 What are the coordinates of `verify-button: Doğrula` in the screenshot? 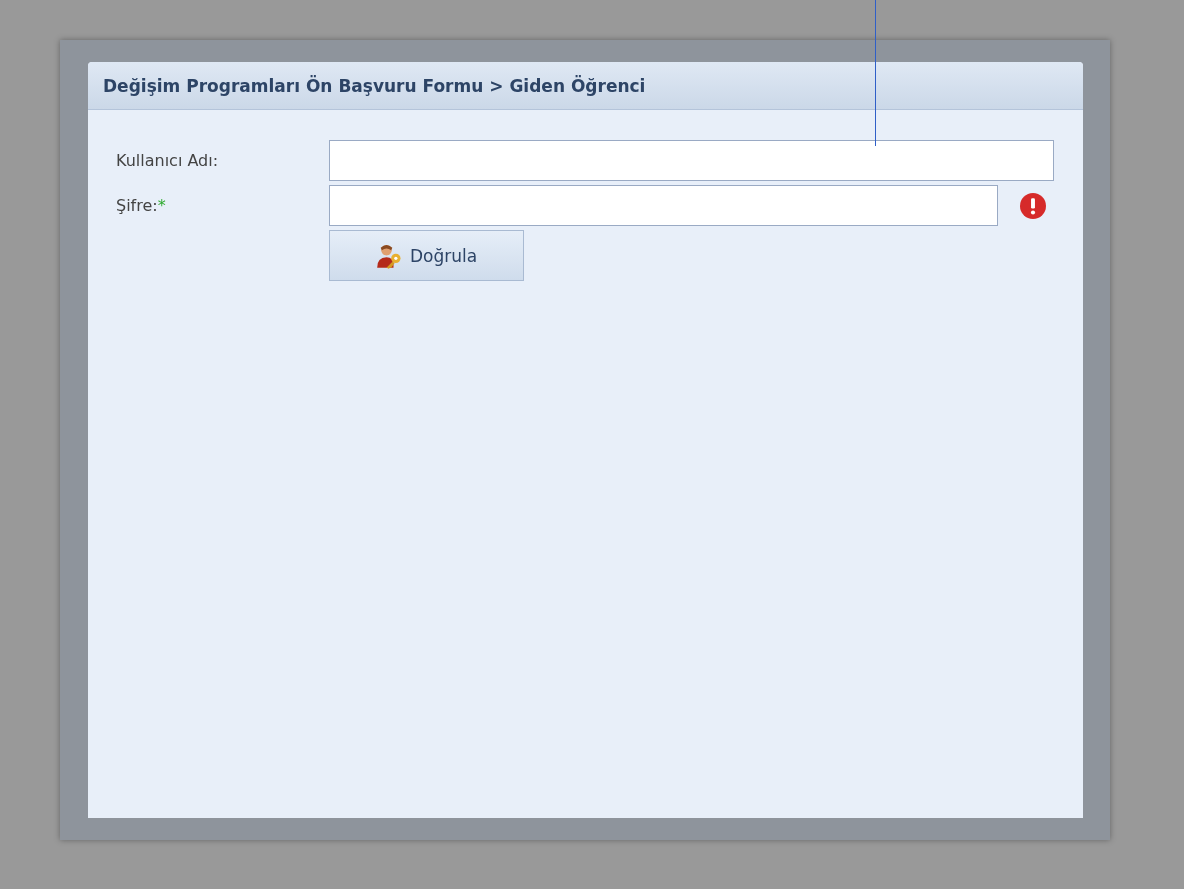 It's located at (426, 255).